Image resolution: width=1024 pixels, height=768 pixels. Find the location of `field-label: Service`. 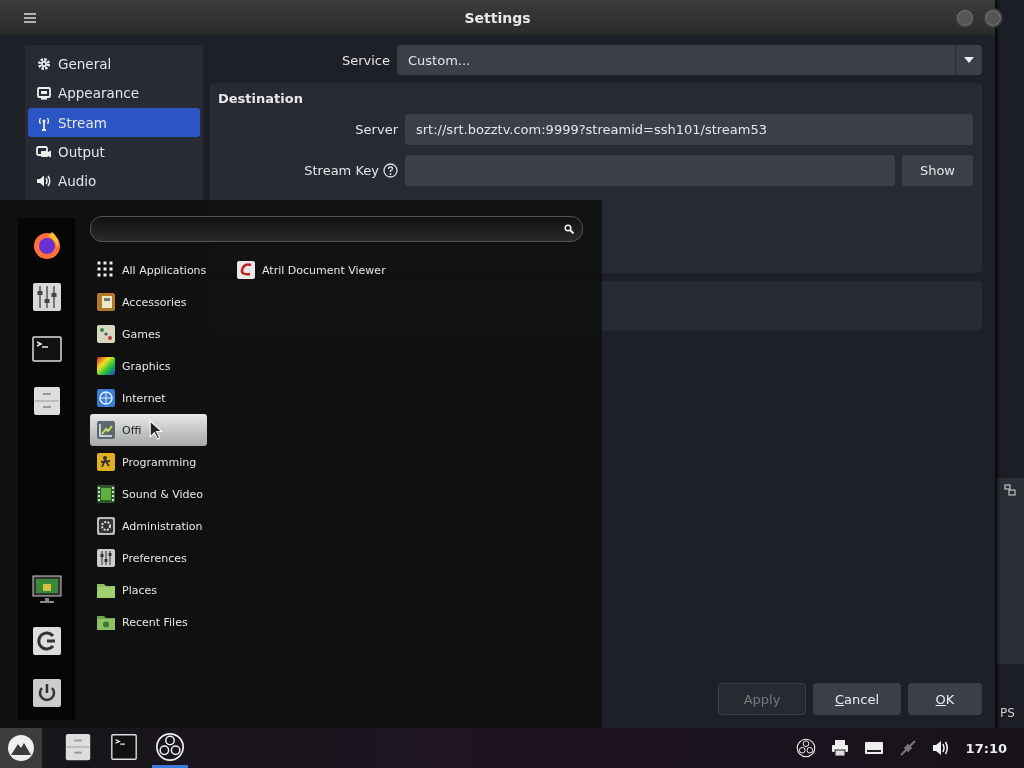

field-label: Service is located at coordinates (365, 60).